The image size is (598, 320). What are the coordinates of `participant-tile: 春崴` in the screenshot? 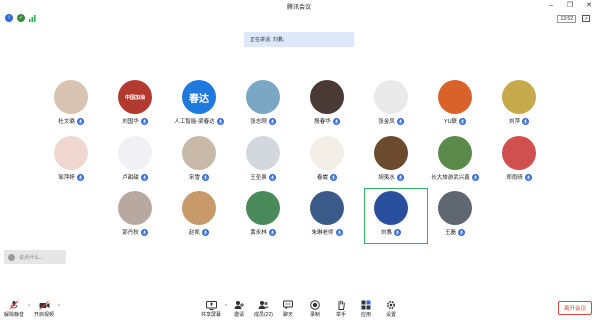 It's located at (327, 164).